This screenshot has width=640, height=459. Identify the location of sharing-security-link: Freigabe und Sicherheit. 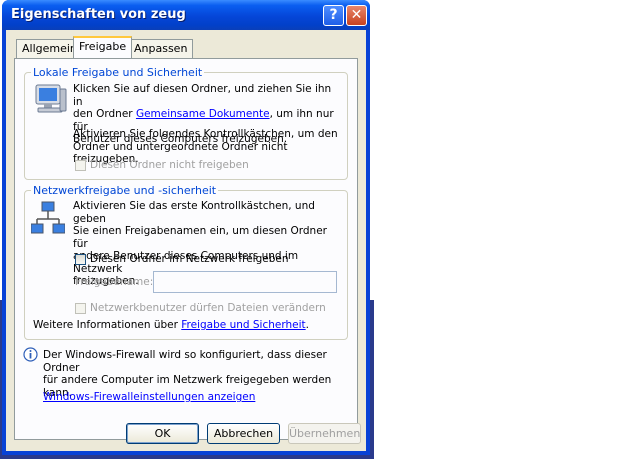
(243, 325).